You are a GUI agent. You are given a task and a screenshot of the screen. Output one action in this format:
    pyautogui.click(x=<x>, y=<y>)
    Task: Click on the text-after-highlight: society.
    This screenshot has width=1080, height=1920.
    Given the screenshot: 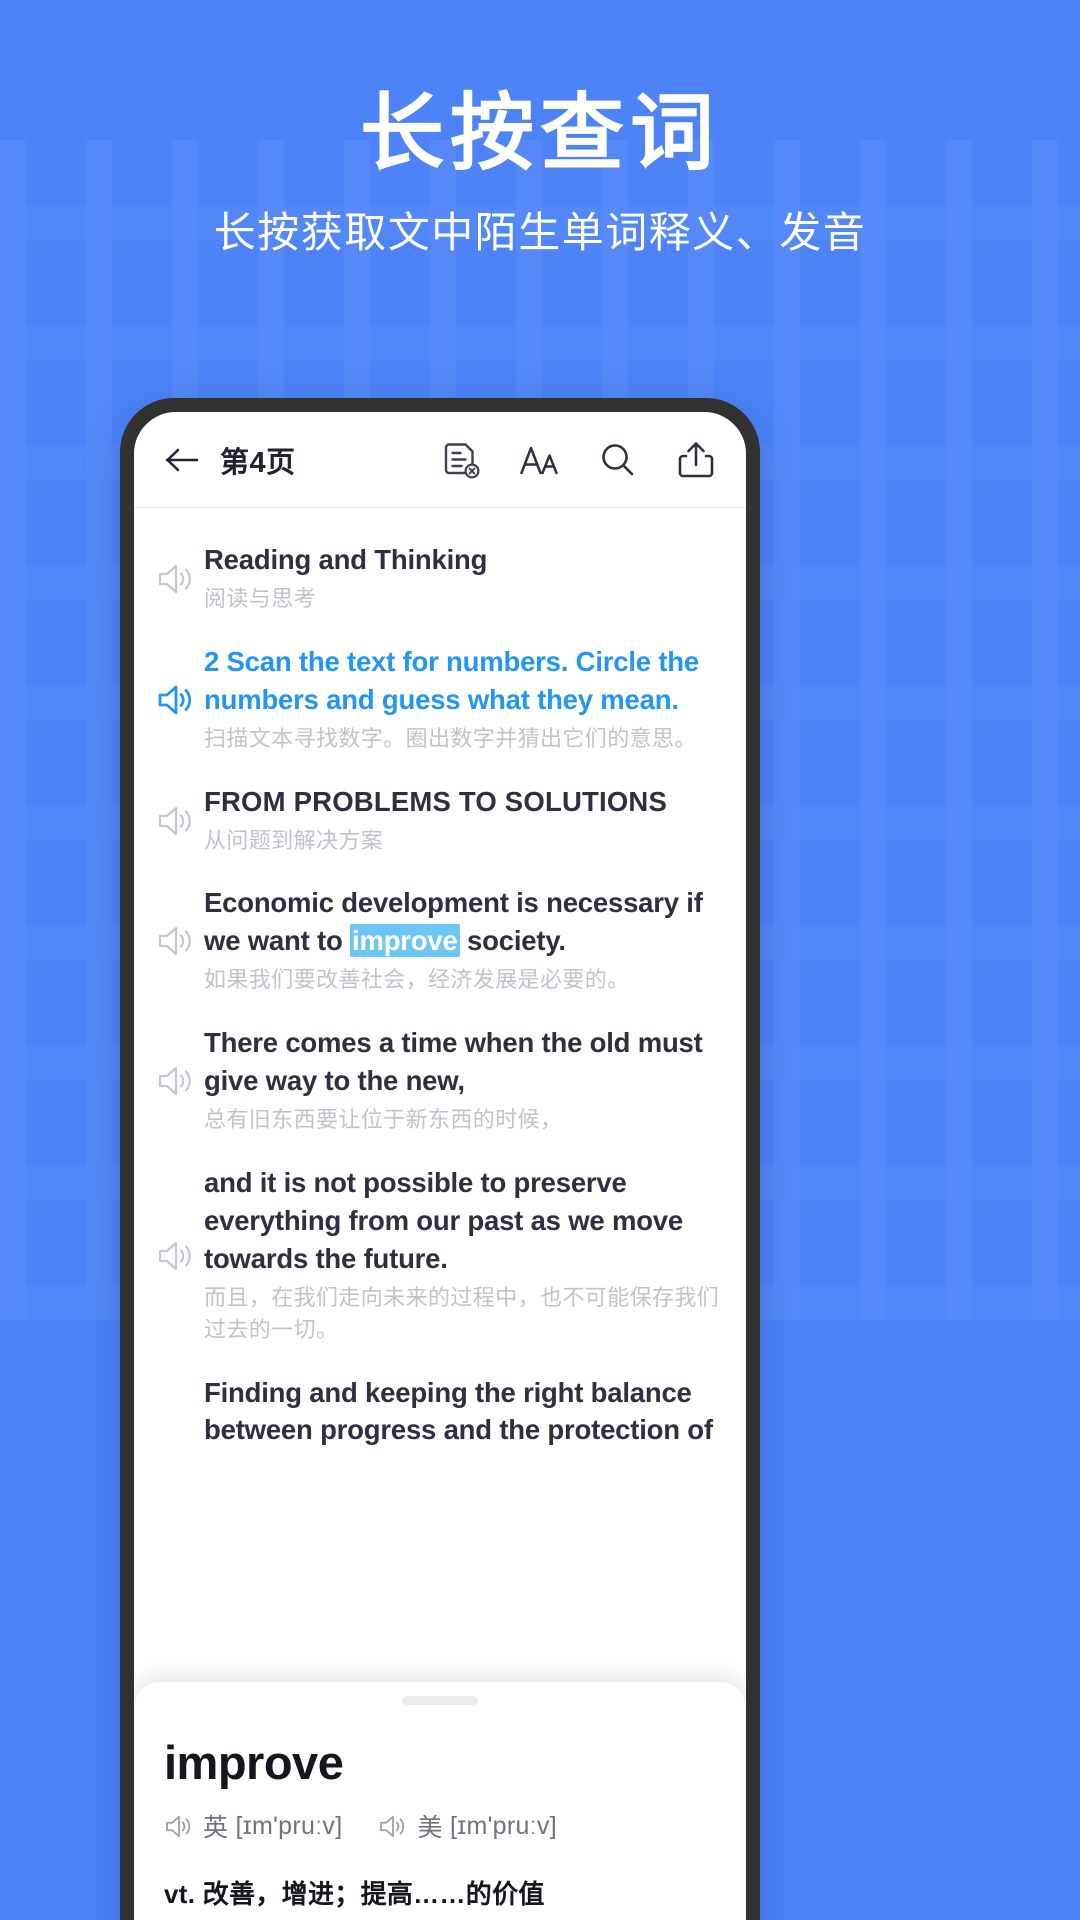 What is the action you would take?
    pyautogui.click(x=512, y=941)
    